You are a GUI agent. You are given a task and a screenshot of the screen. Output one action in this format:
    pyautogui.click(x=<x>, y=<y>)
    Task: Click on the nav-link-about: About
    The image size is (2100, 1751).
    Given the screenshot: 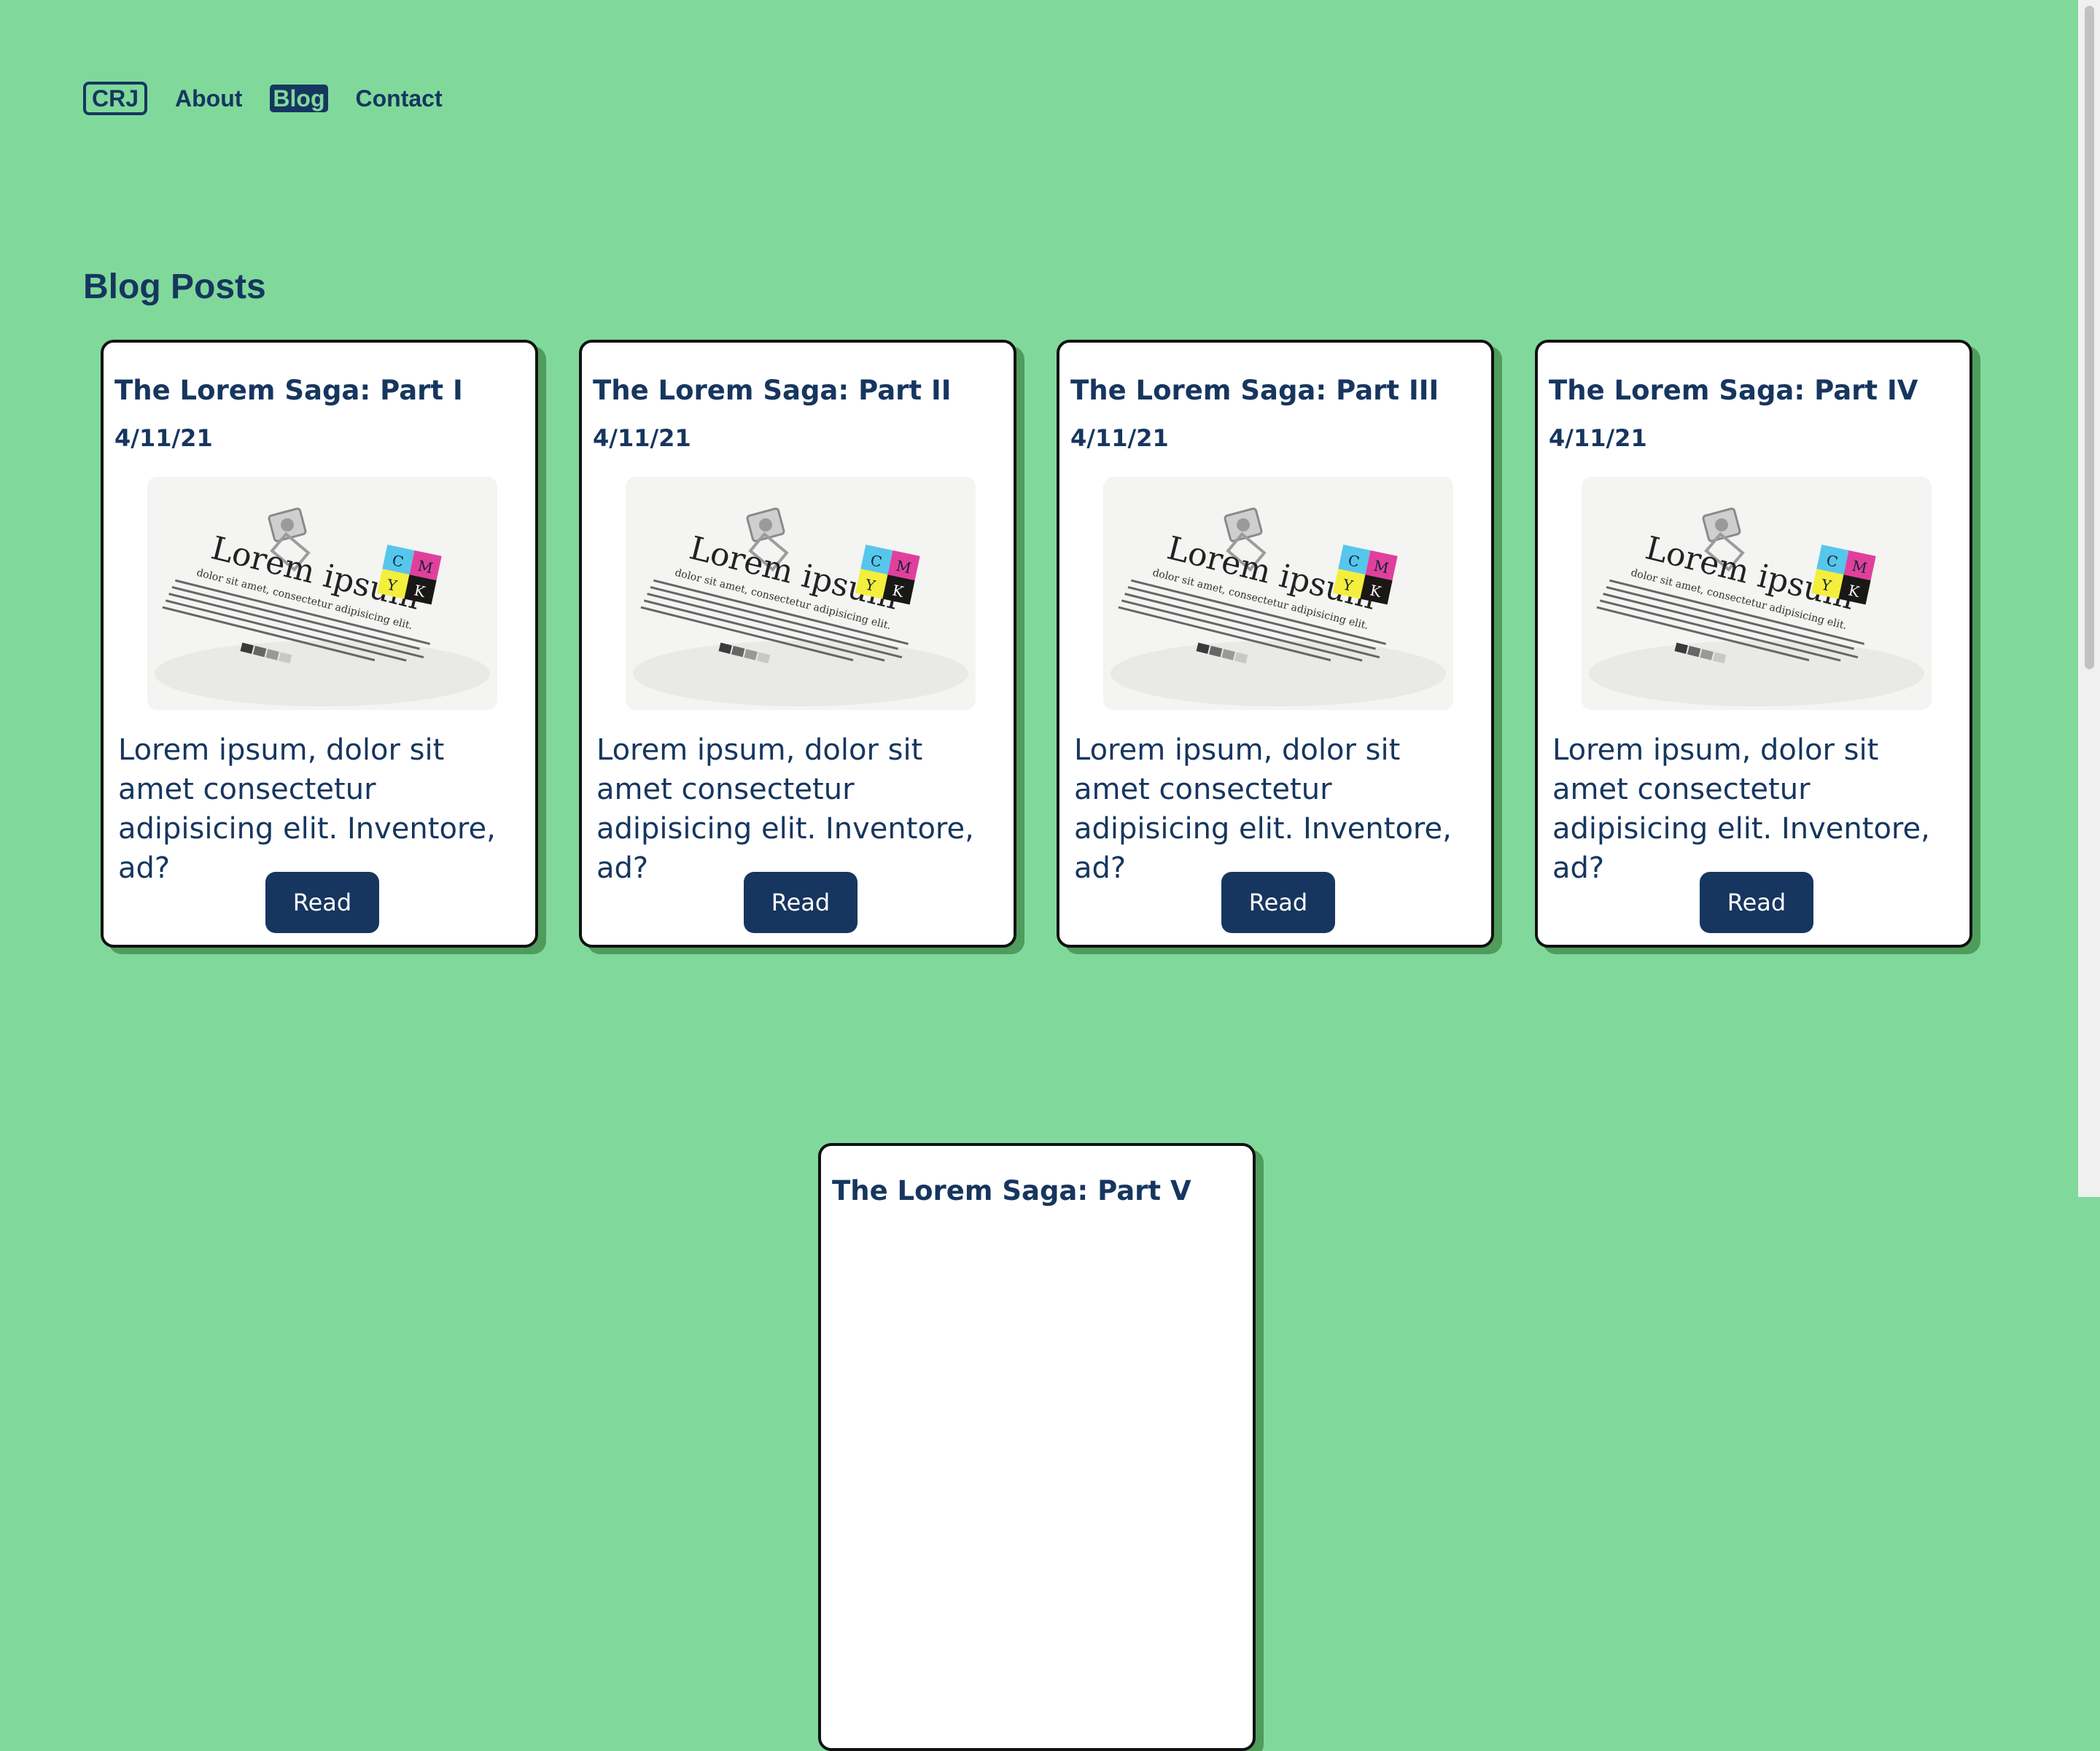 What is the action you would take?
    pyautogui.click(x=208, y=98)
    